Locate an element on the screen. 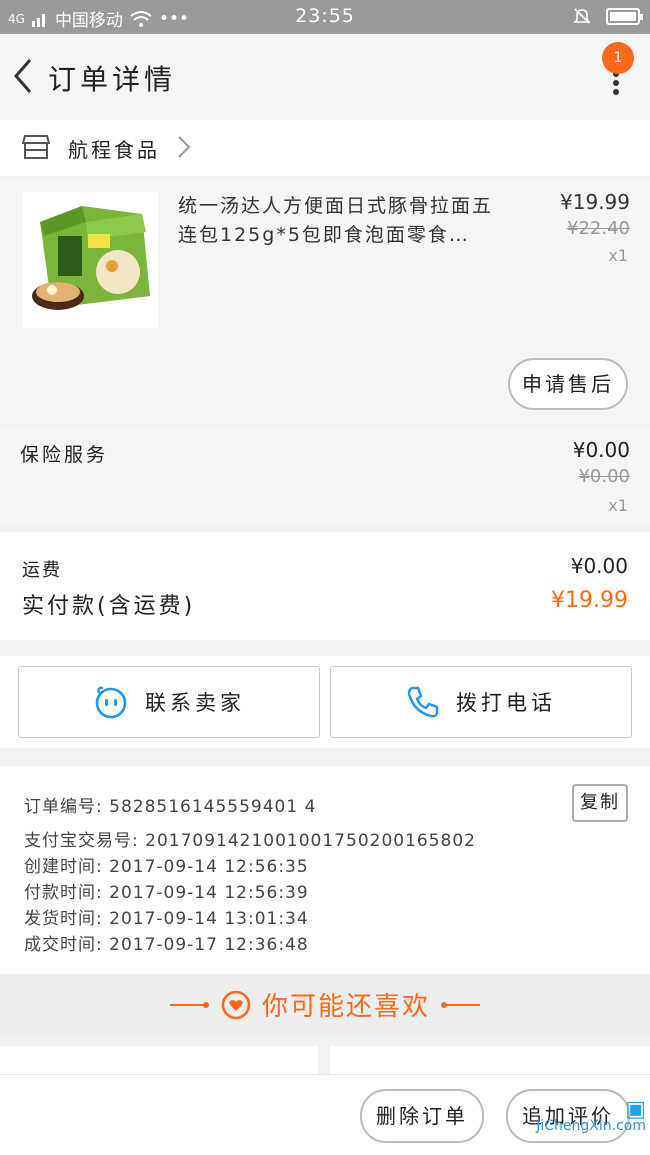 The image size is (650, 1155). status-bar: 4G 中国移动 ••• 23:55 is located at coordinates (325, 17).